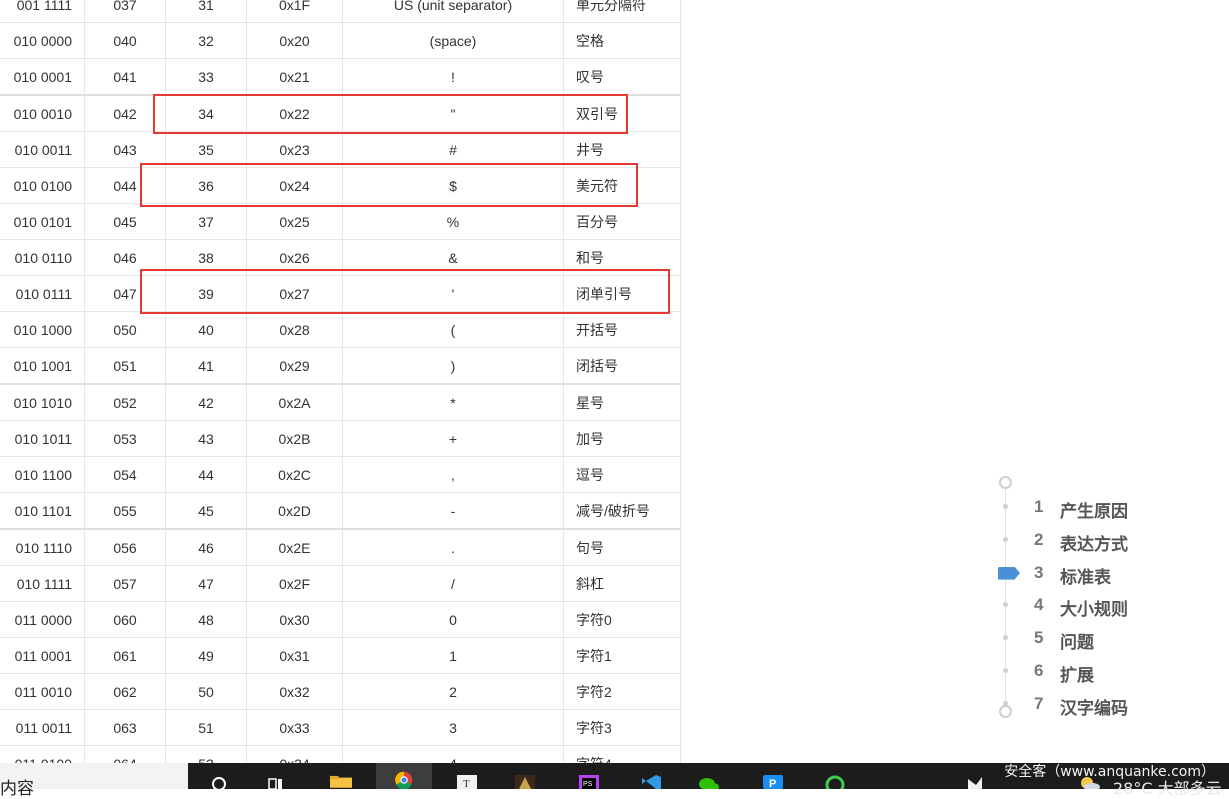 Image resolution: width=1229 pixels, height=799 pixels. What do you see at coordinates (467, 781) in the screenshot?
I see `typora-icon: T` at bounding box center [467, 781].